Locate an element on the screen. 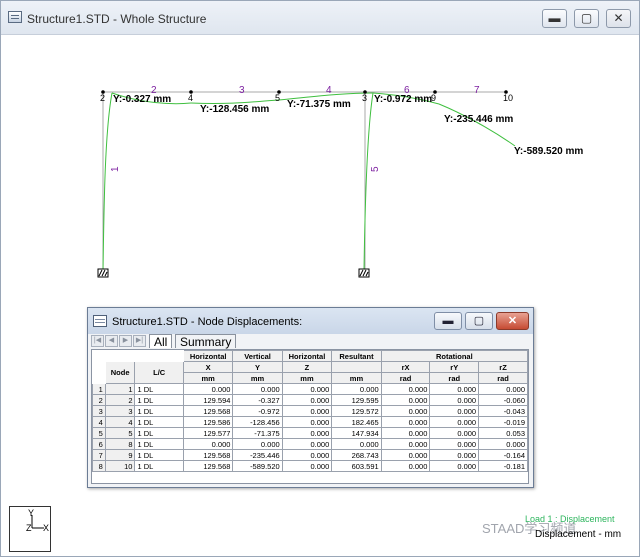 The image size is (640, 557). cell-res: 129.595 is located at coordinates (356, 400).